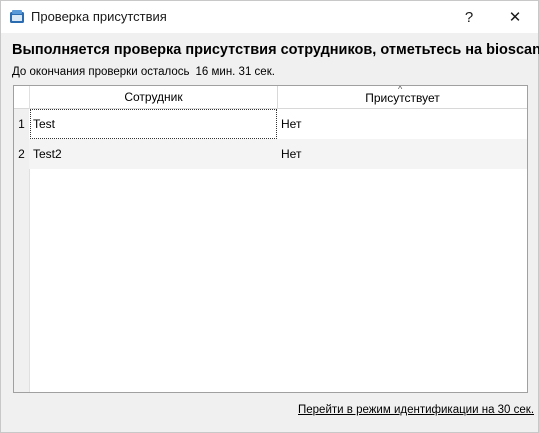  I want to click on close-button: ✕, so click(515, 17).